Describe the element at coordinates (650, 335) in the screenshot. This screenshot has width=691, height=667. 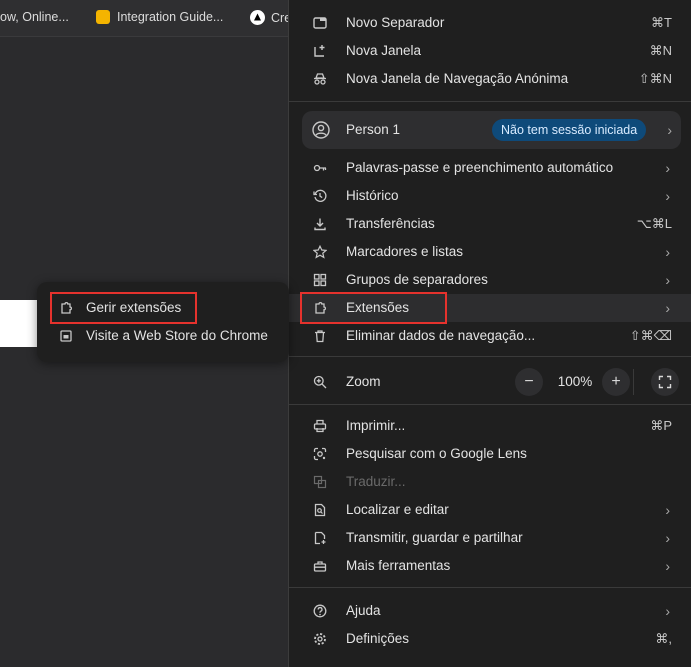
I see `shortcut: ⇧⌘⌫` at that location.